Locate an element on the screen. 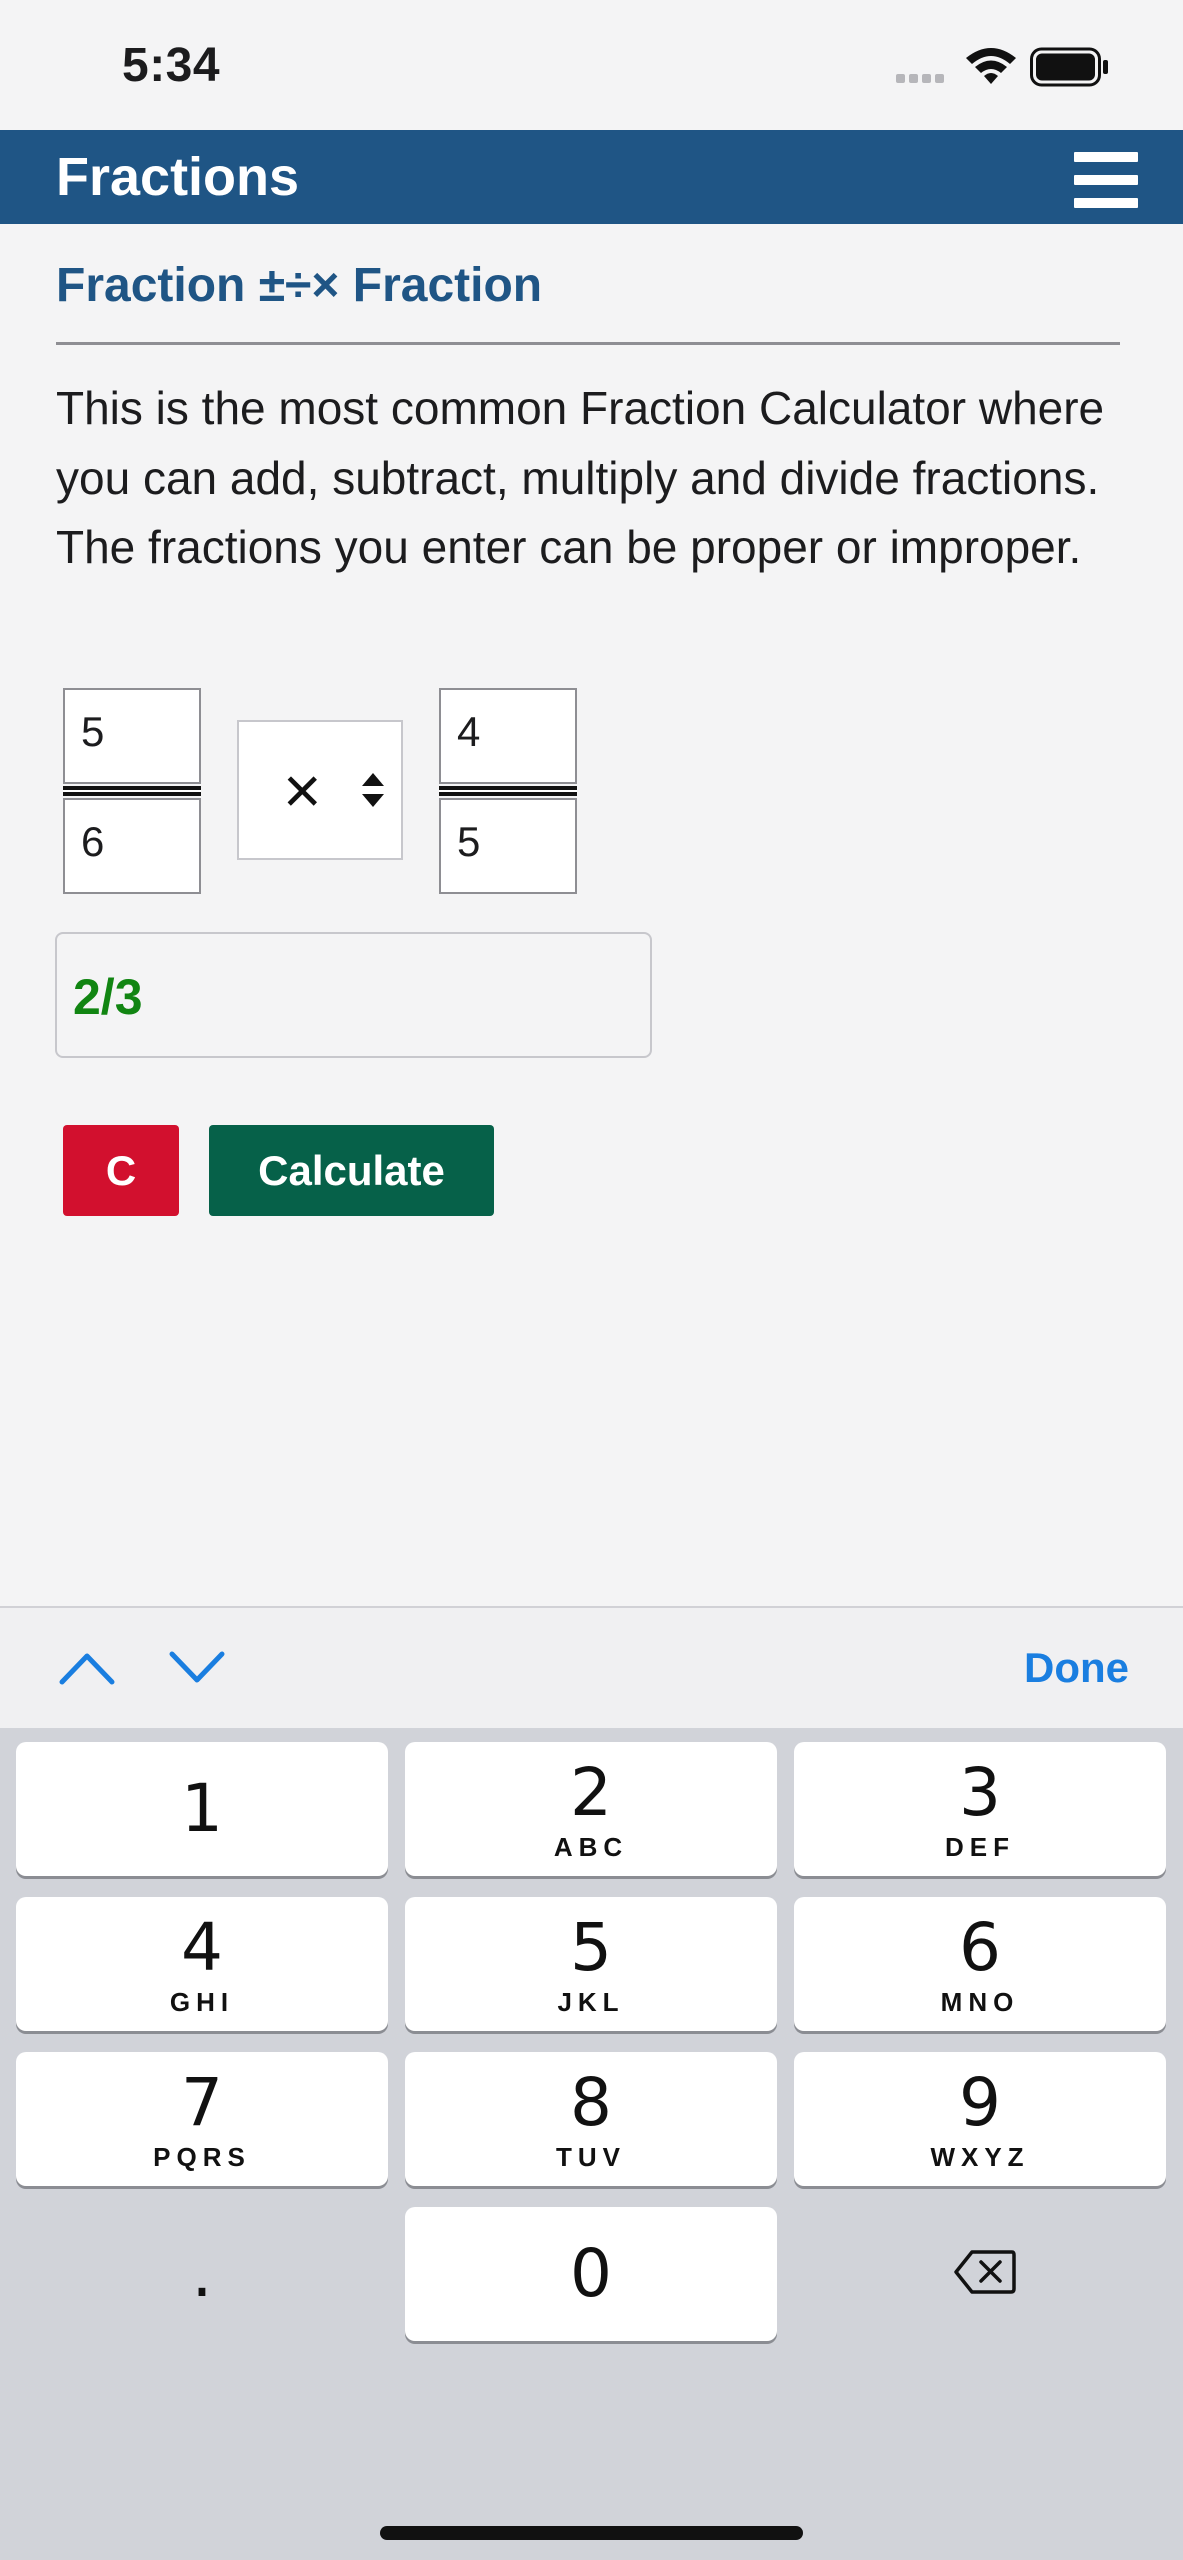  battery-icon is located at coordinates (1069, 67).